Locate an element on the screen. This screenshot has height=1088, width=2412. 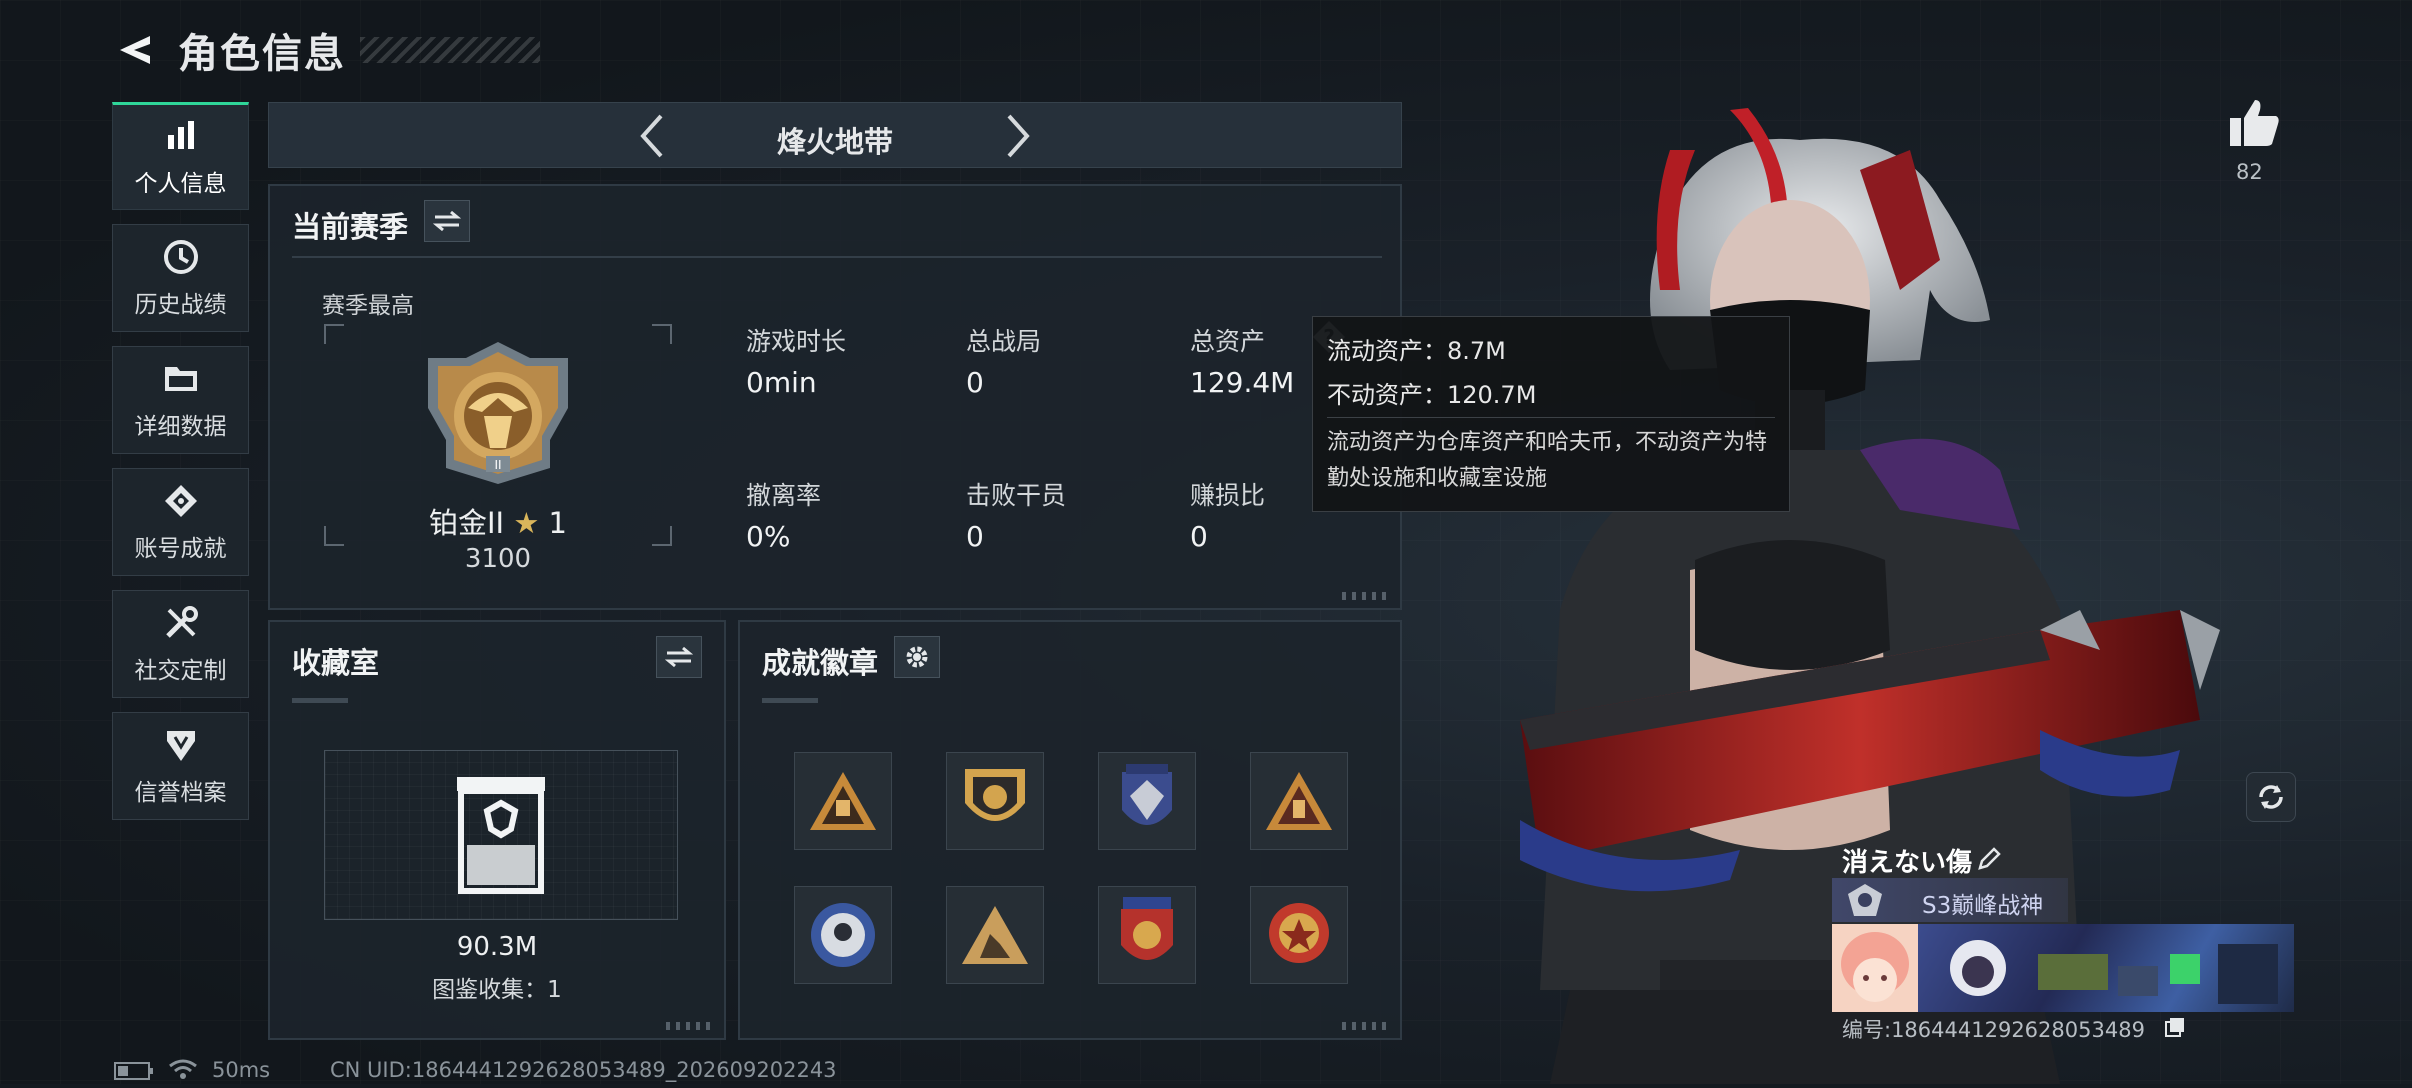
sidebar-item-label: 社交定制 is located at coordinates (180, 671).